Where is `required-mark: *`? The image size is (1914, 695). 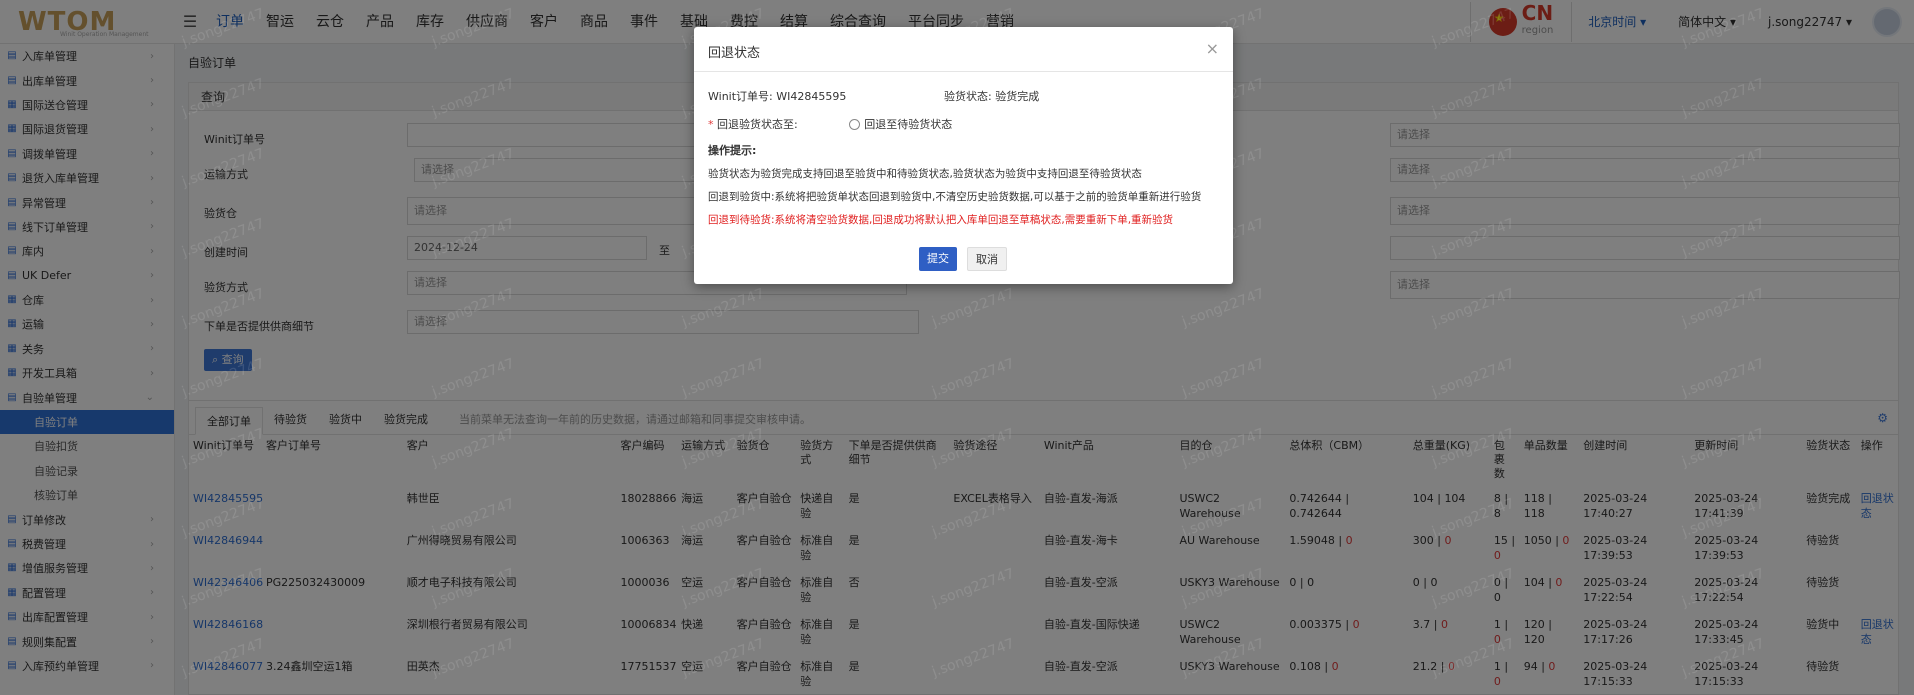 required-mark: * is located at coordinates (711, 124).